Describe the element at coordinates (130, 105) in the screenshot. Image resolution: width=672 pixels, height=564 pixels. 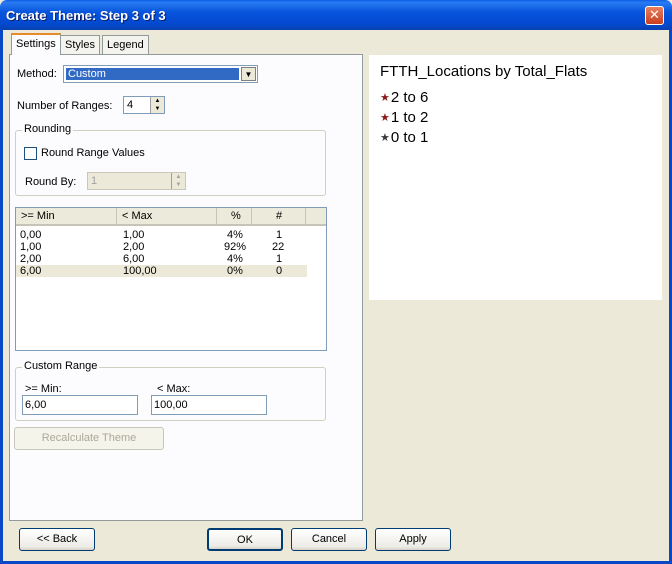
I see `ranges-value: 4` at that location.